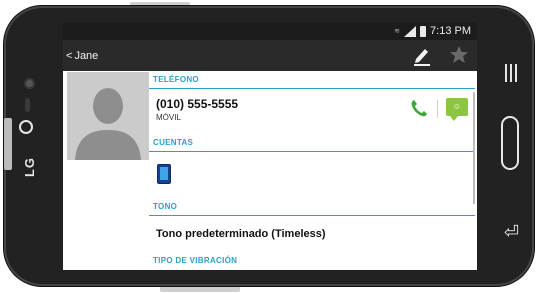 The height and width of the screenshot is (293, 540). What do you see at coordinates (410, 31) in the screenshot?
I see `signal-icon` at bounding box center [410, 31].